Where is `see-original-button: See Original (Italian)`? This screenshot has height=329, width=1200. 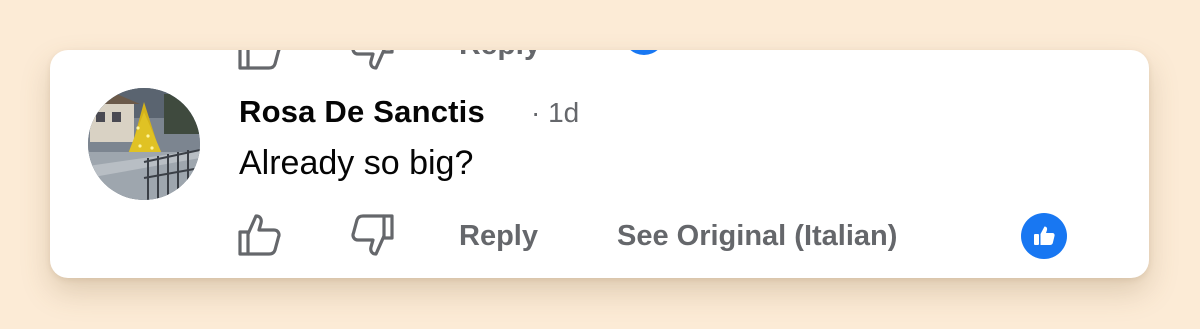 see-original-button: See Original (Italian) is located at coordinates (757, 236).